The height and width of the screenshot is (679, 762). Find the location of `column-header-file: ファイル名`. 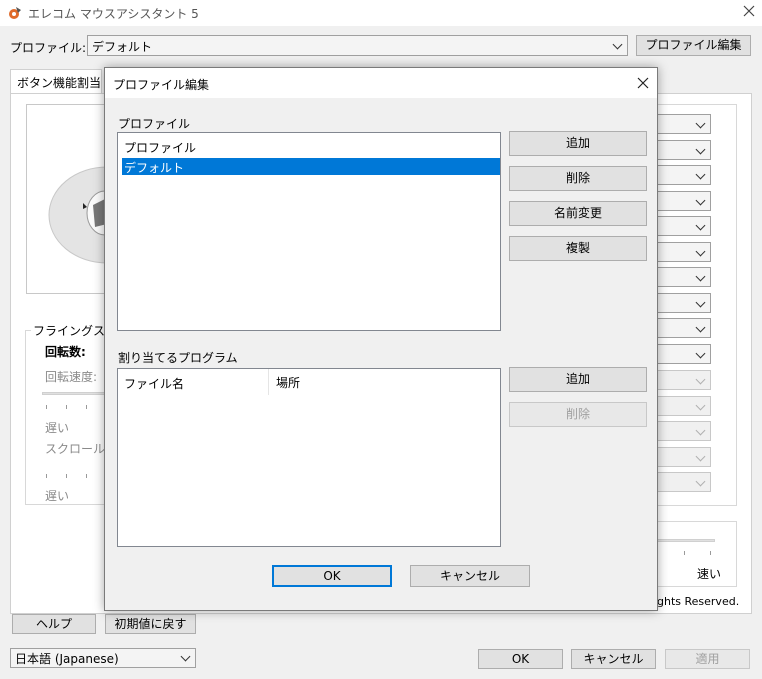

column-header-file: ファイル名 is located at coordinates (193, 382).